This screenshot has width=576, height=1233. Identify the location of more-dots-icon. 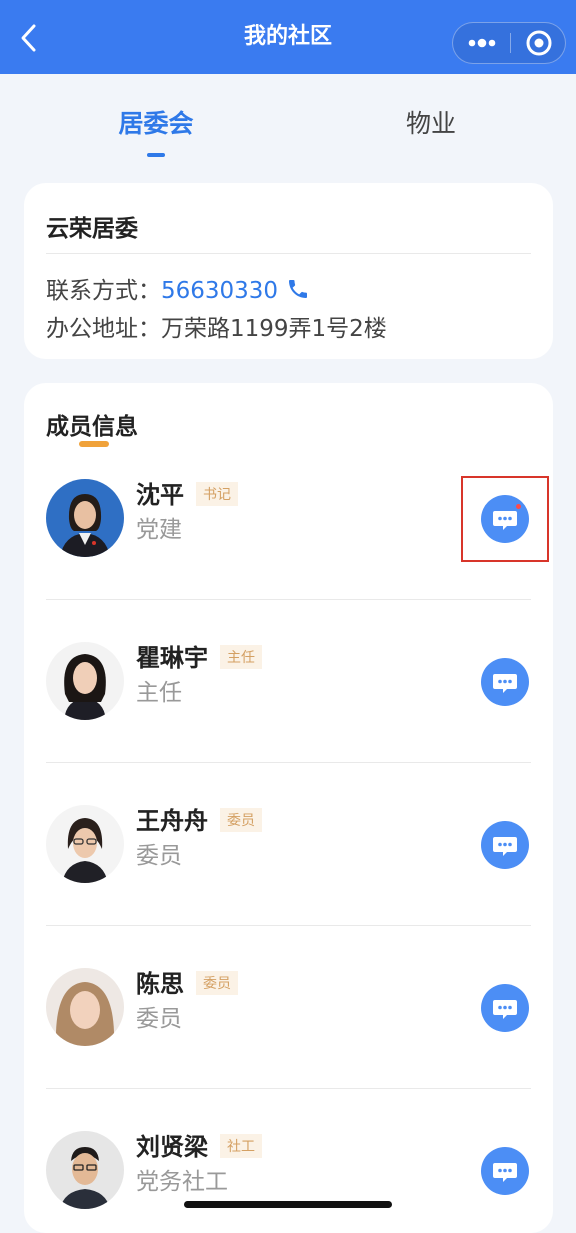
(482, 43).